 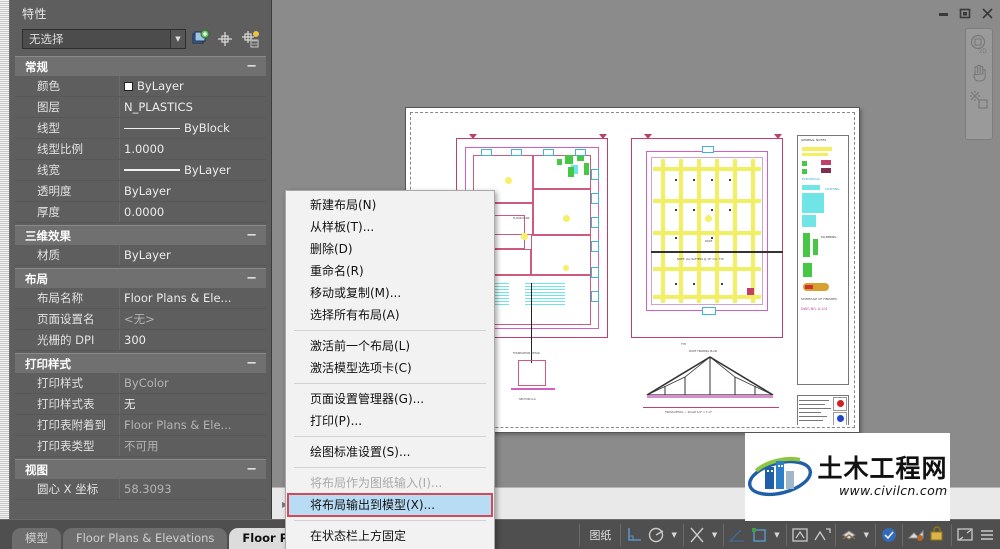 What do you see at coordinates (250, 39) in the screenshot?
I see `pickadd-icon` at bounding box center [250, 39].